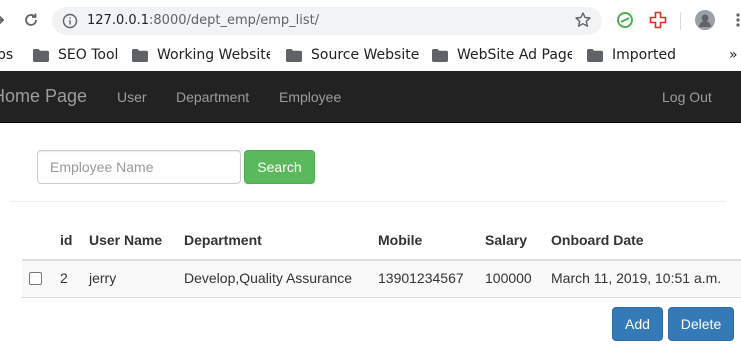 Image resolution: width=741 pixels, height=345 pixels. Describe the element at coordinates (508, 278) in the screenshot. I see `cell-salary: 100000` at that location.